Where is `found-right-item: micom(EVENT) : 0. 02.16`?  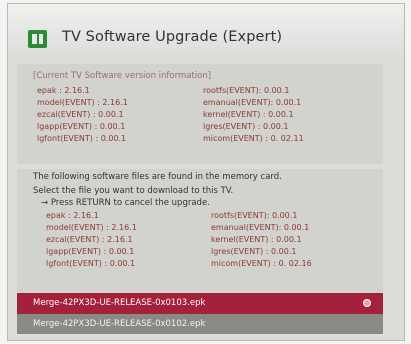 found-right-item: micom(EVENT) : 0. 02.16 is located at coordinates (261, 263).